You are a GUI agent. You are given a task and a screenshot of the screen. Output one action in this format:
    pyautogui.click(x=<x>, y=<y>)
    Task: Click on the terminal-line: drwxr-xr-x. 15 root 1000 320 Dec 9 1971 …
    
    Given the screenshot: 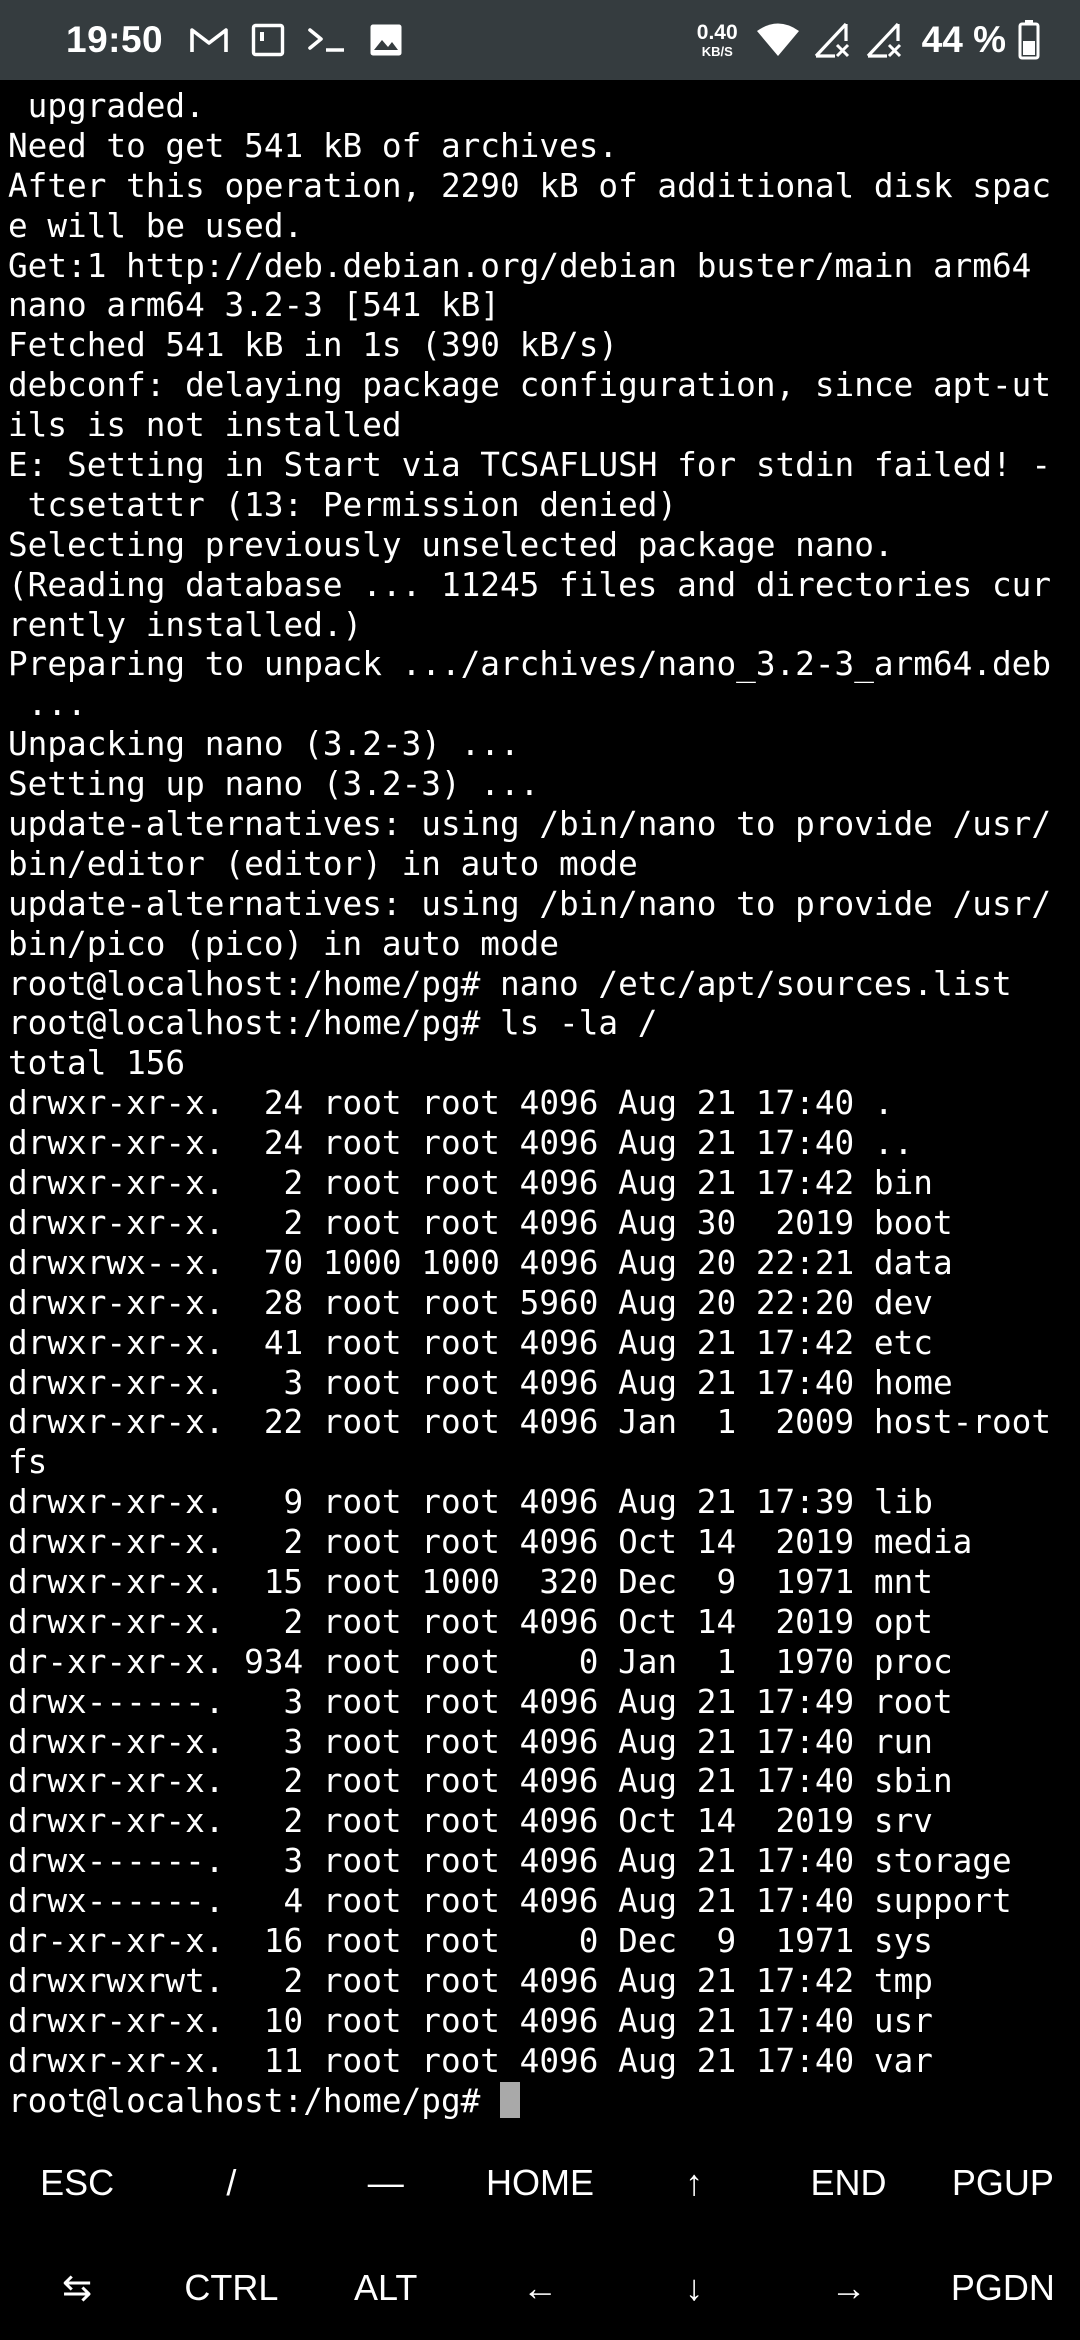 What is the action you would take?
    pyautogui.click(x=470, y=1581)
    